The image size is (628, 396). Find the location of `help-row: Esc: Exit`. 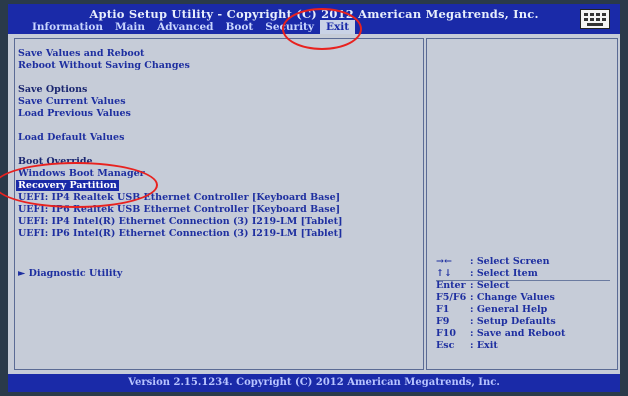

help-row: Esc: Exit is located at coordinates (467, 345).